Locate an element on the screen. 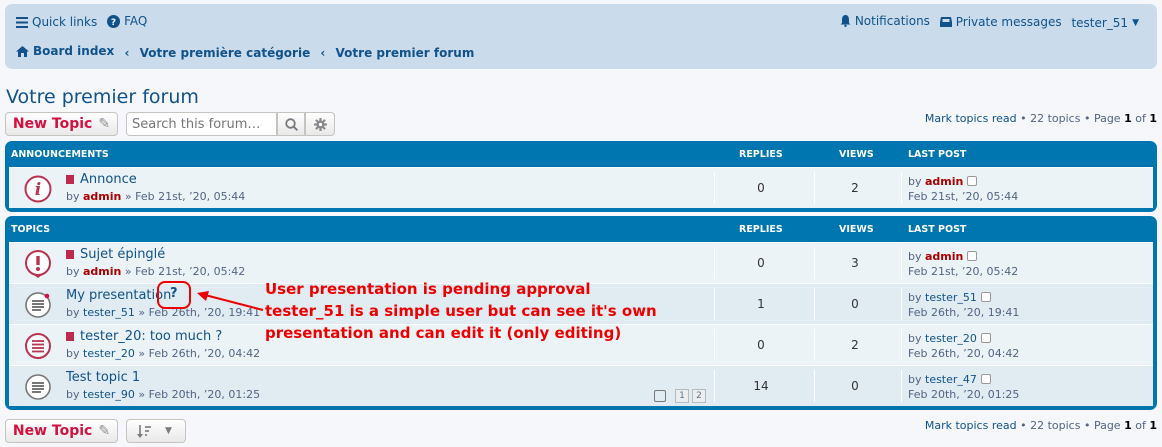  gear-icon is located at coordinates (320, 124).